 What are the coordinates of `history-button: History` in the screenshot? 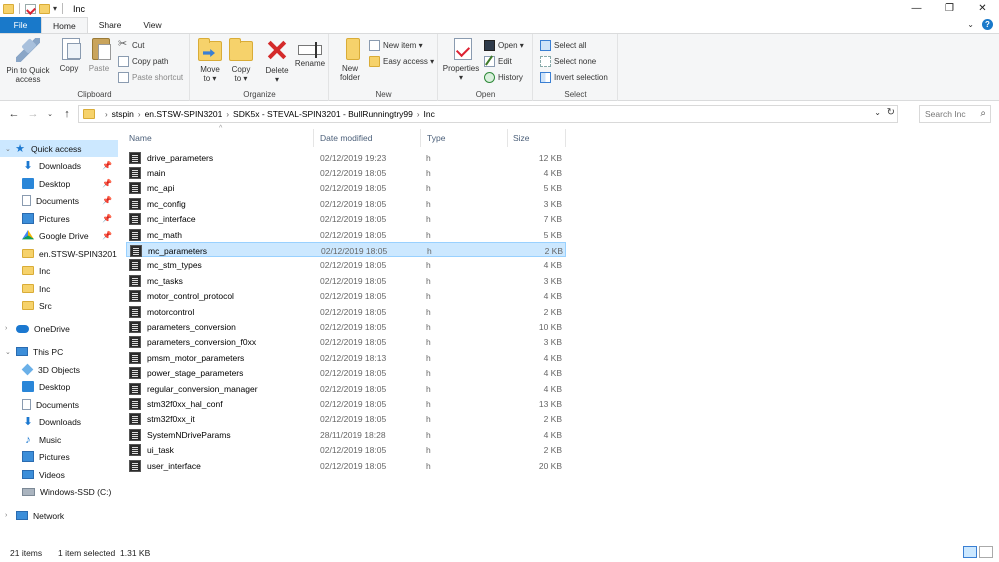 It's located at (503, 77).